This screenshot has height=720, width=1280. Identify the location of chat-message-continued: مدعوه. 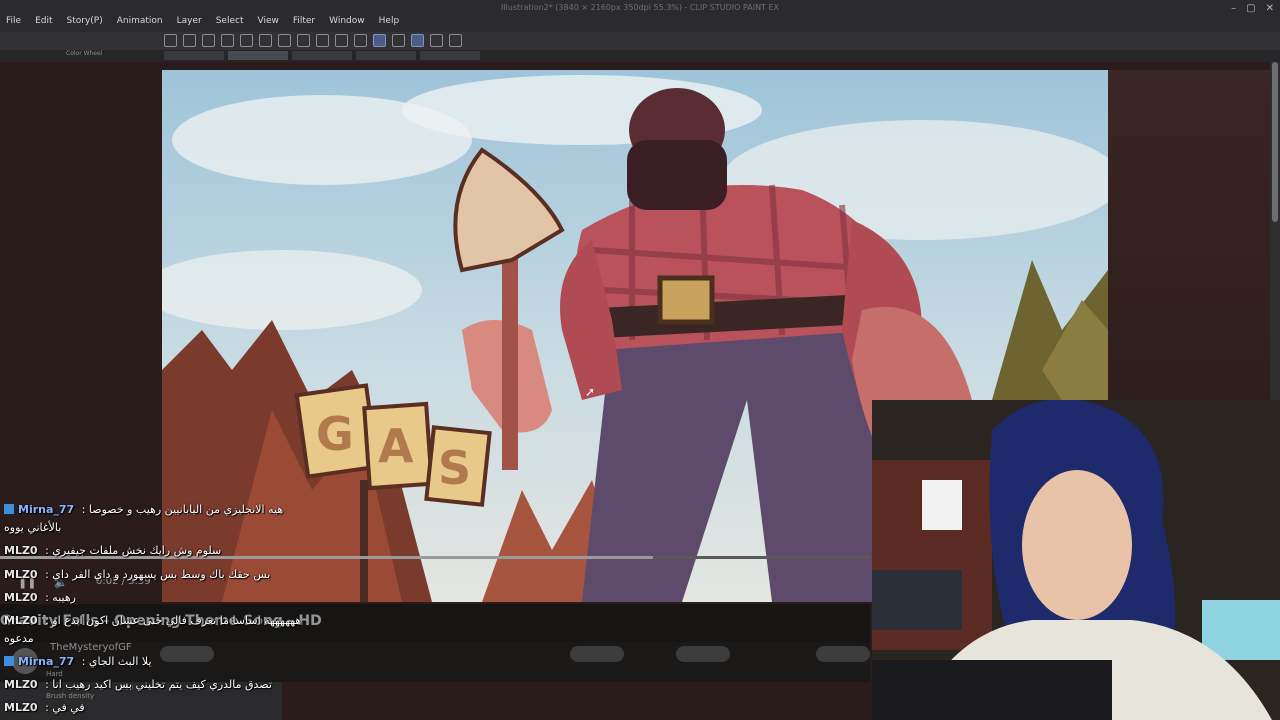
(19, 638).